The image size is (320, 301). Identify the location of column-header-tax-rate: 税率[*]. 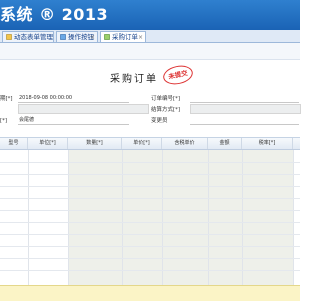
(267, 143).